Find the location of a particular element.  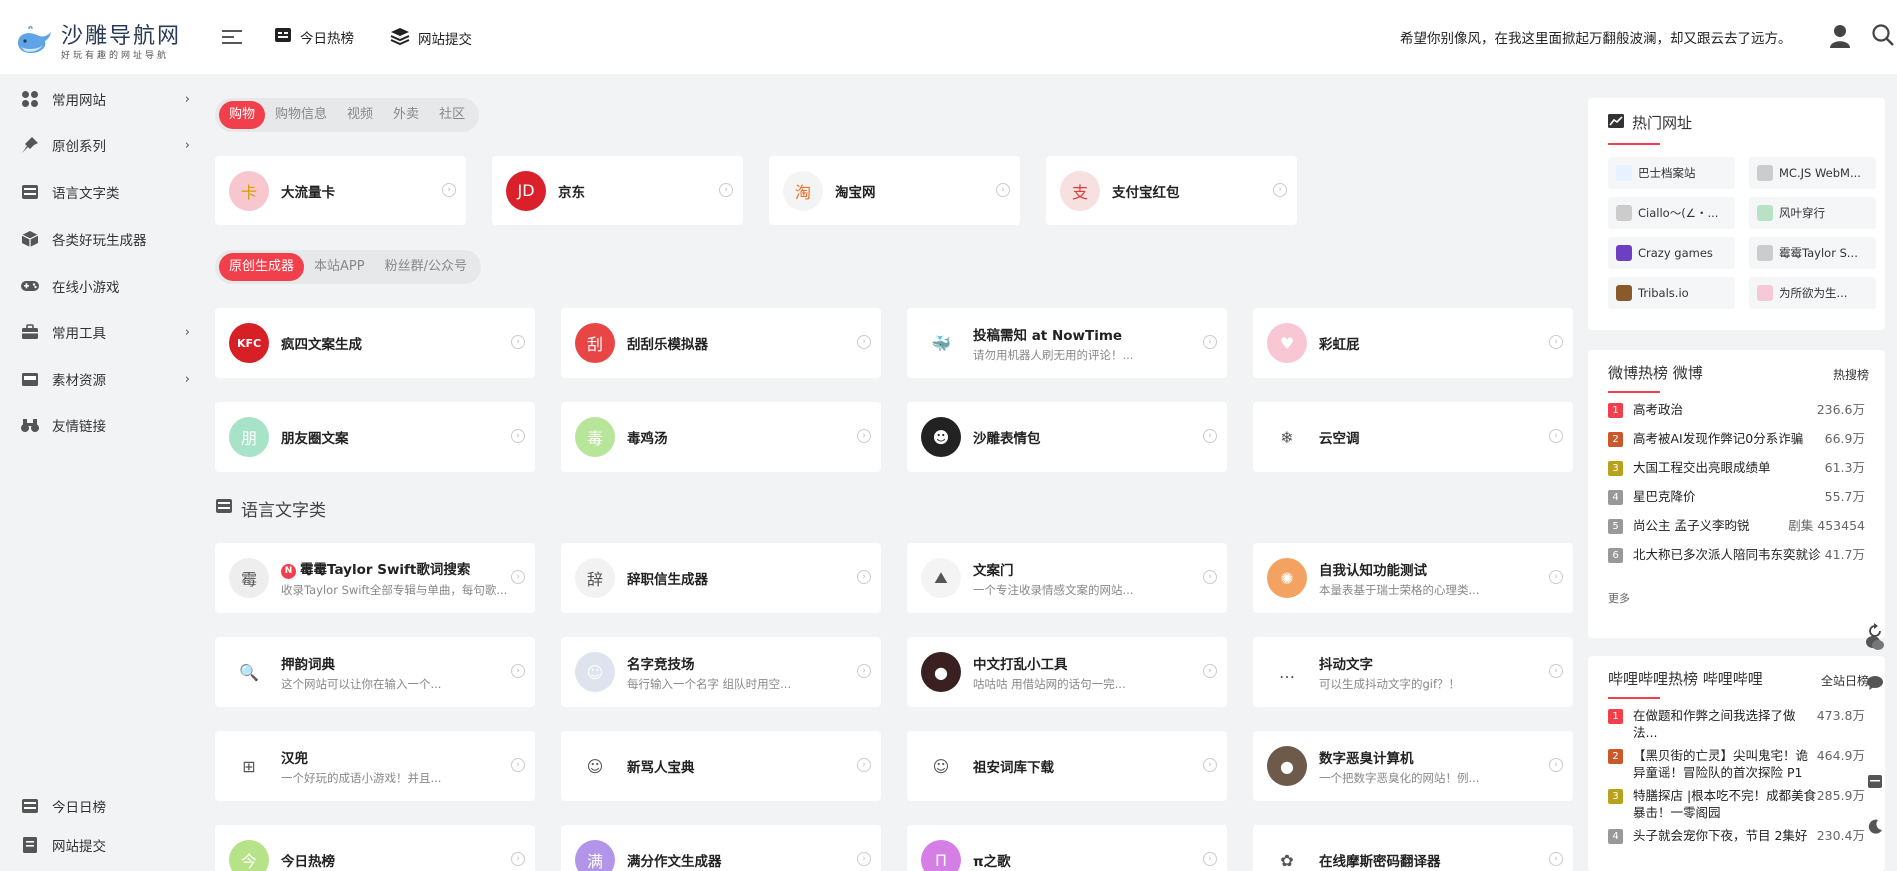

sidebar-item-friend-links: 友情链接 is located at coordinates (105, 425).